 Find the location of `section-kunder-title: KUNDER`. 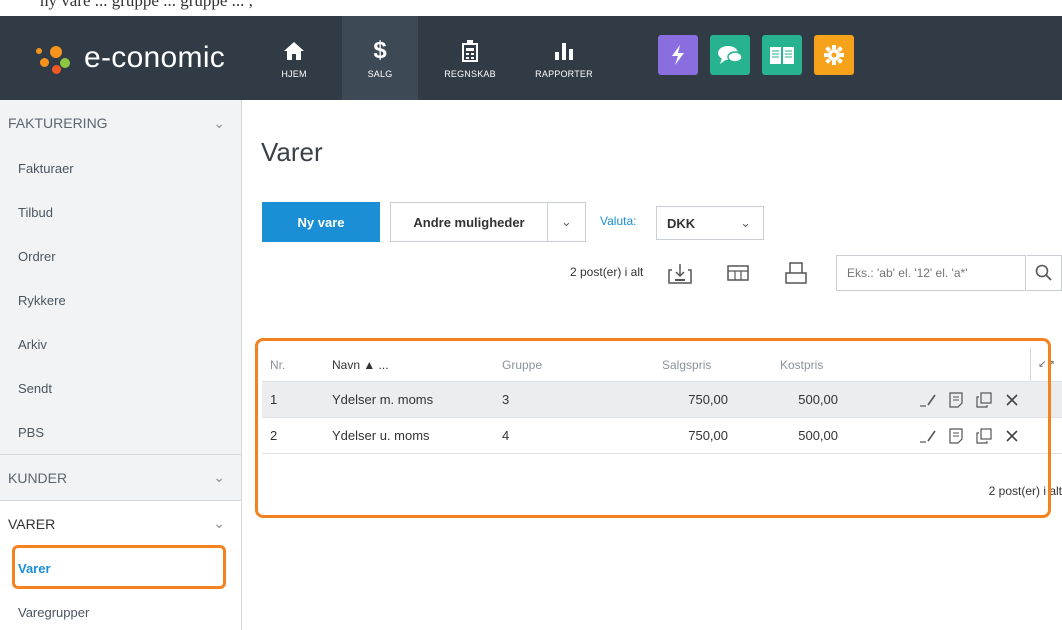

section-kunder-title: KUNDER is located at coordinates (38, 477).